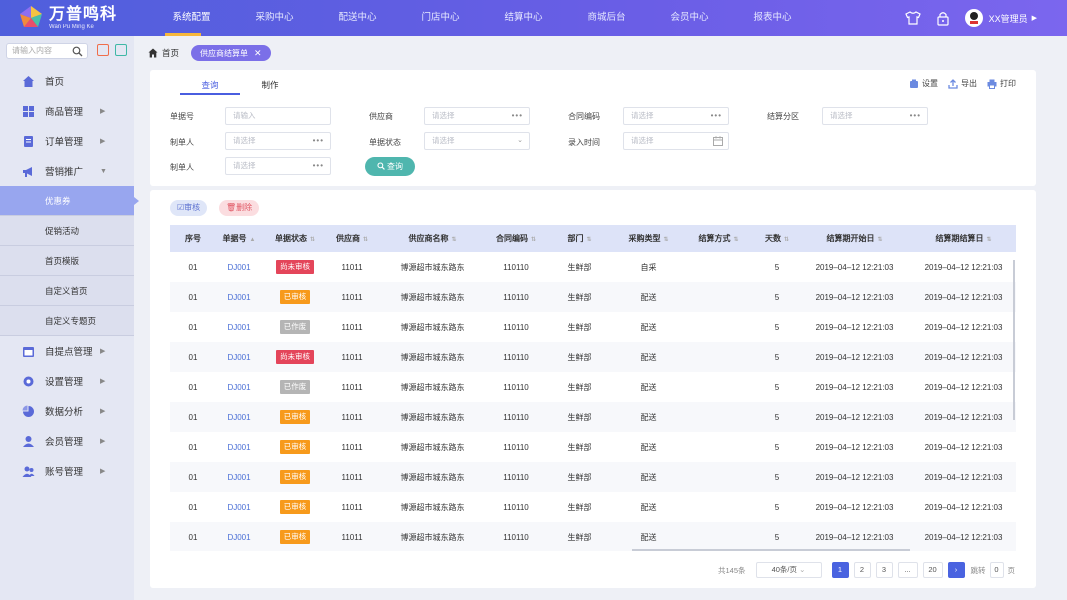 The height and width of the screenshot is (600, 1067). Describe the element at coordinates (477, 141) in the screenshot. I see `status-select: 请选择 ⌄` at that location.